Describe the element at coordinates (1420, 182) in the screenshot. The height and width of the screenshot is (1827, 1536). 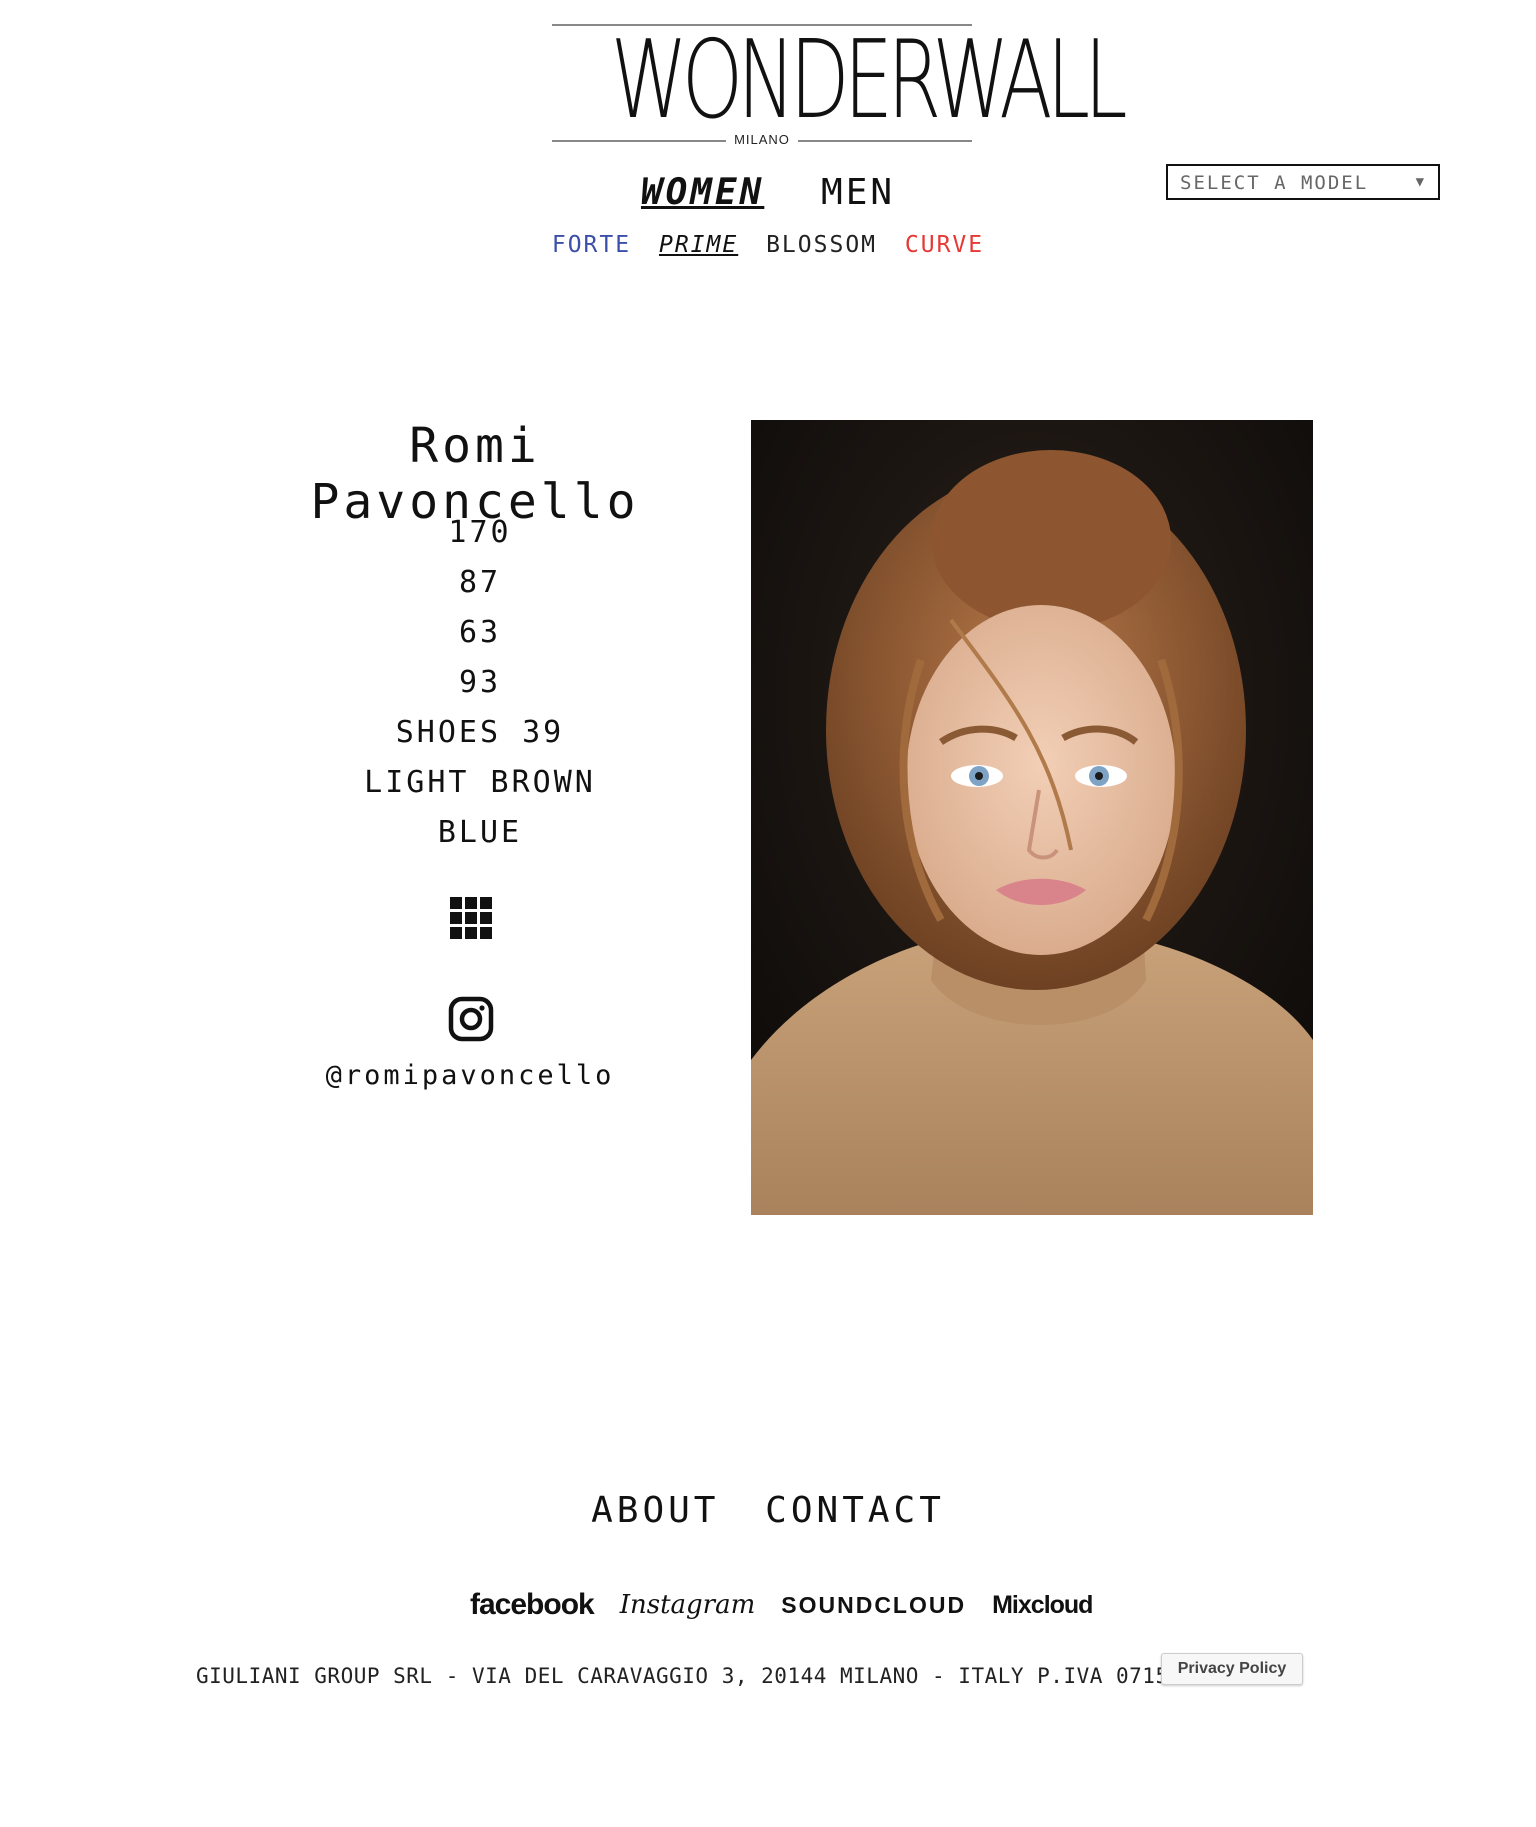
I see `chevron-down-icon: ▼` at that location.